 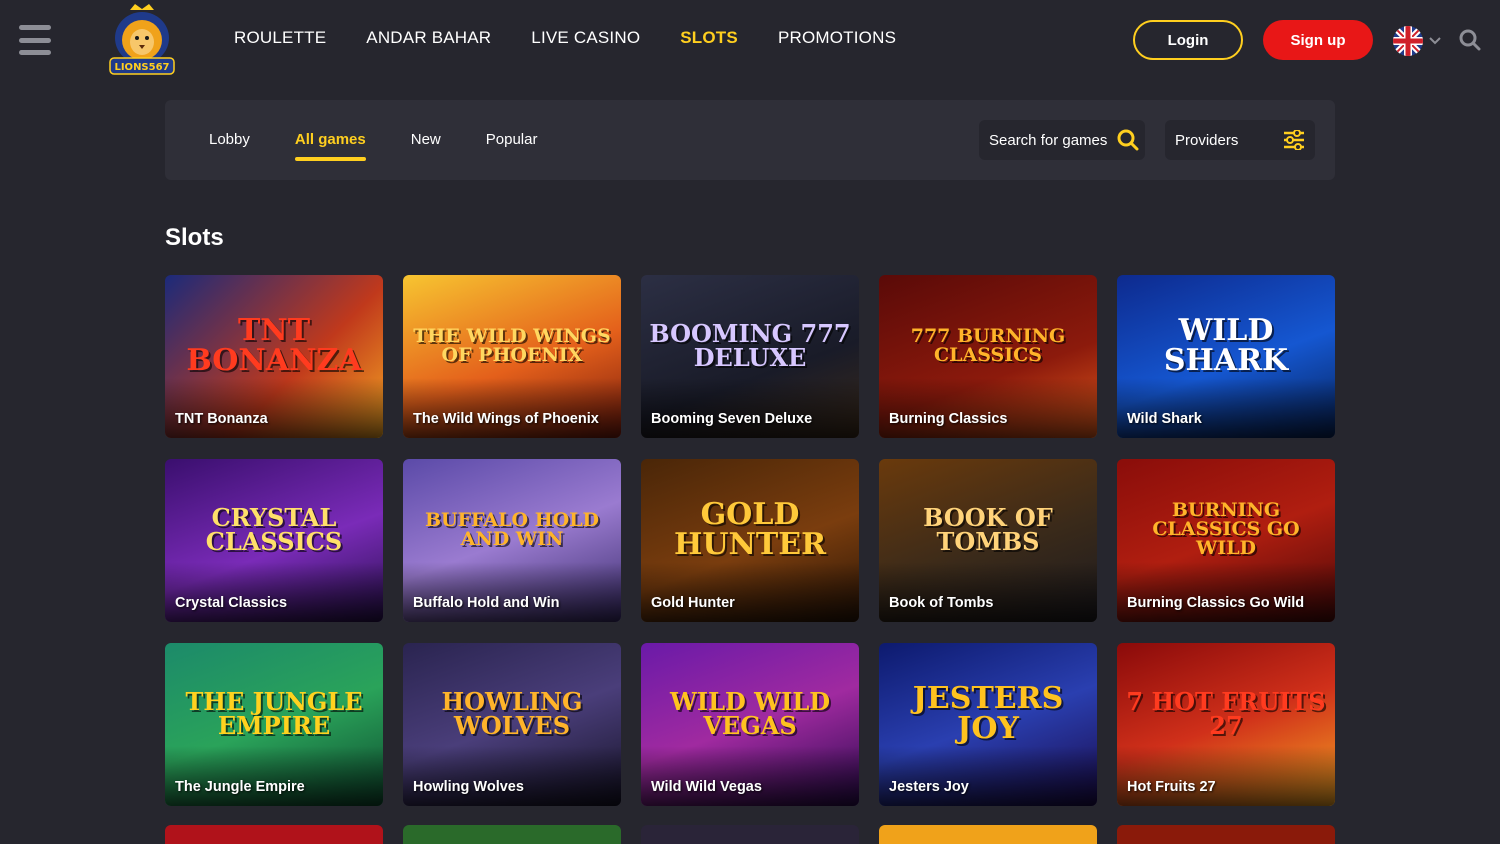 I want to click on game-art-title: THE JUNGLE EMPIRE, so click(x=274, y=713).